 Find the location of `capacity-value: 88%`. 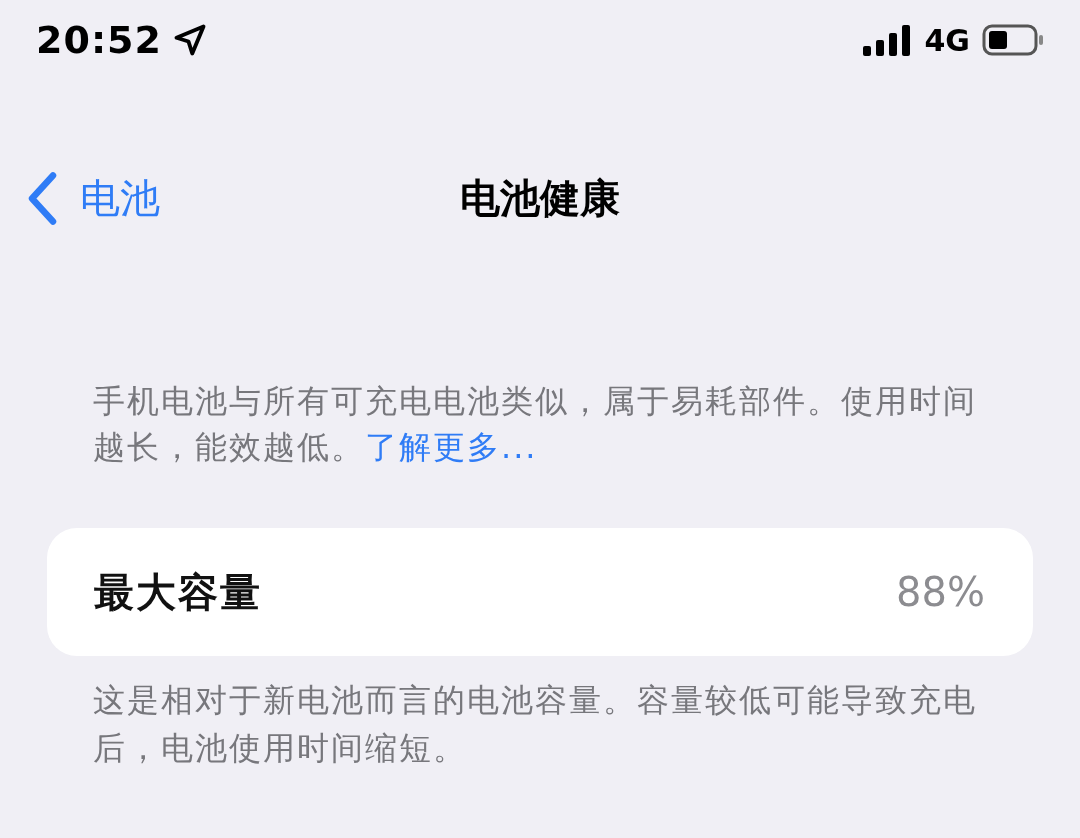

capacity-value: 88% is located at coordinates (940, 592).